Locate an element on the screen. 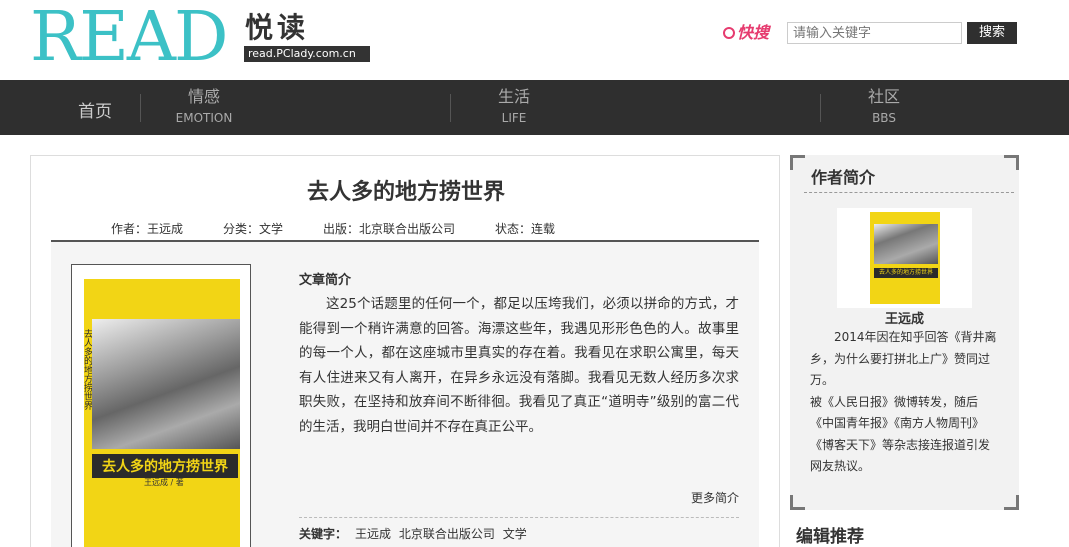 Image resolution: width=1069 pixels, height=547 pixels. nav-group-bbs: 社区 BBS is located at coordinates (884, 103).